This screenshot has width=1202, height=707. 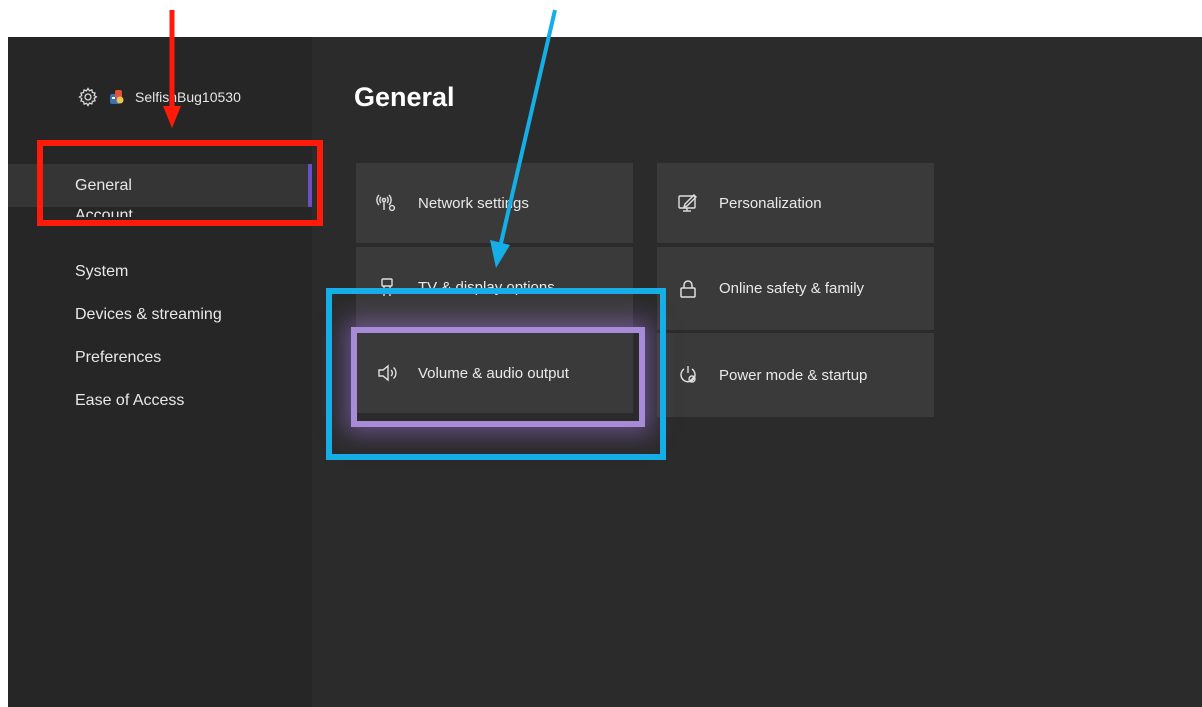 I want to click on blue-arrow-head, so click(x=500, y=254).